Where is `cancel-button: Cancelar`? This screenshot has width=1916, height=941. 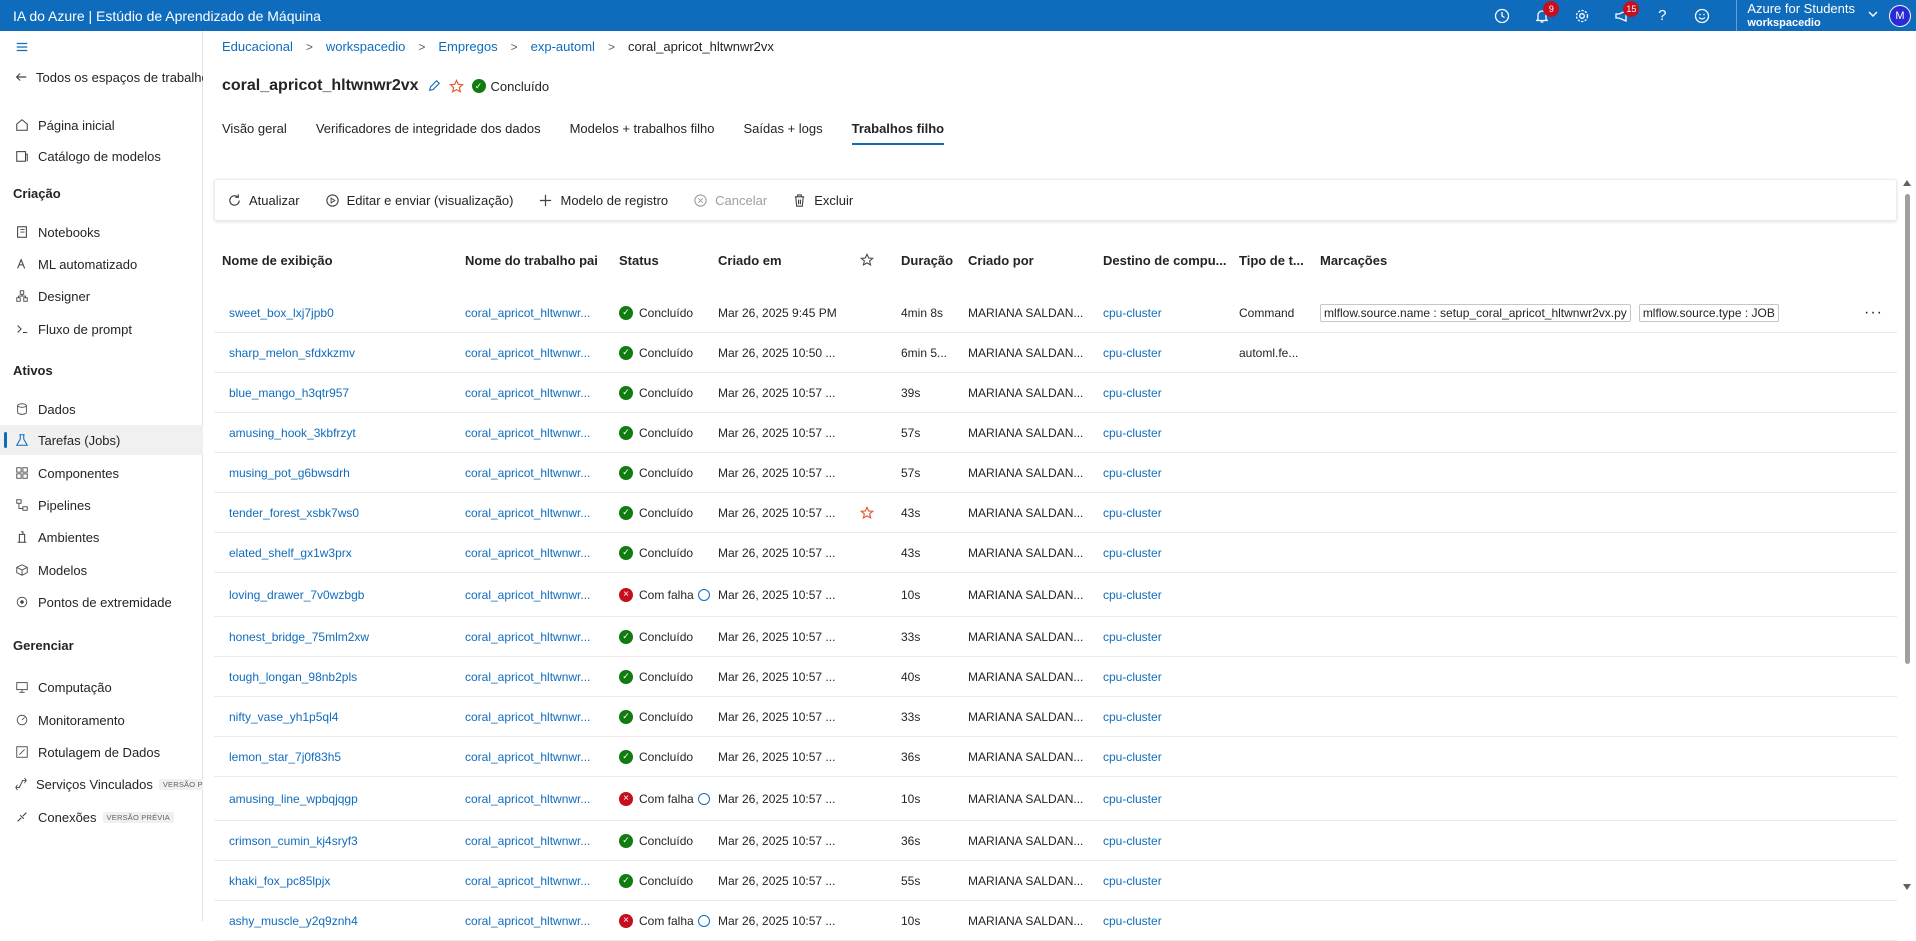 cancel-button: Cancelar is located at coordinates (730, 200).